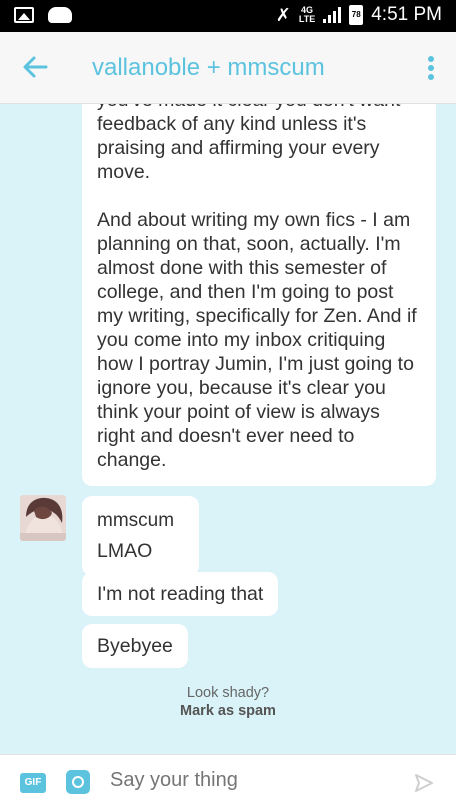 The width and height of the screenshot is (456, 810). Describe the element at coordinates (228, 711) in the screenshot. I see `mark-as-spam-link: Mark as spam` at that location.